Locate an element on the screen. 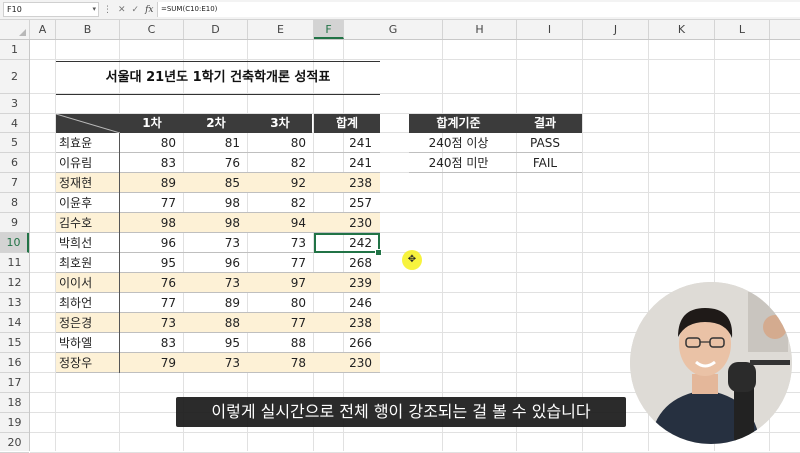  row-header-3: 3 is located at coordinates (14, 104).